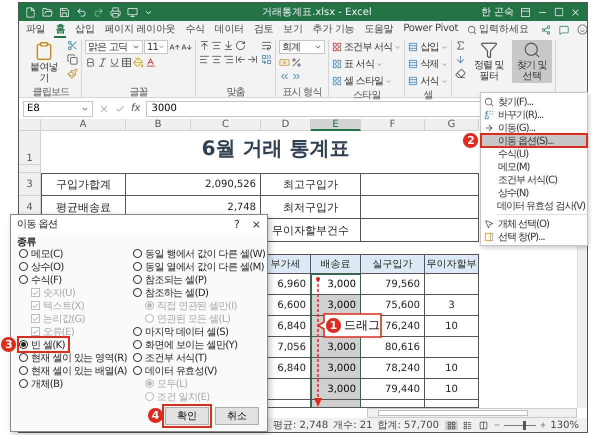 The height and width of the screenshot is (435, 596). I want to click on font-size-field: 11, so click(156, 47).